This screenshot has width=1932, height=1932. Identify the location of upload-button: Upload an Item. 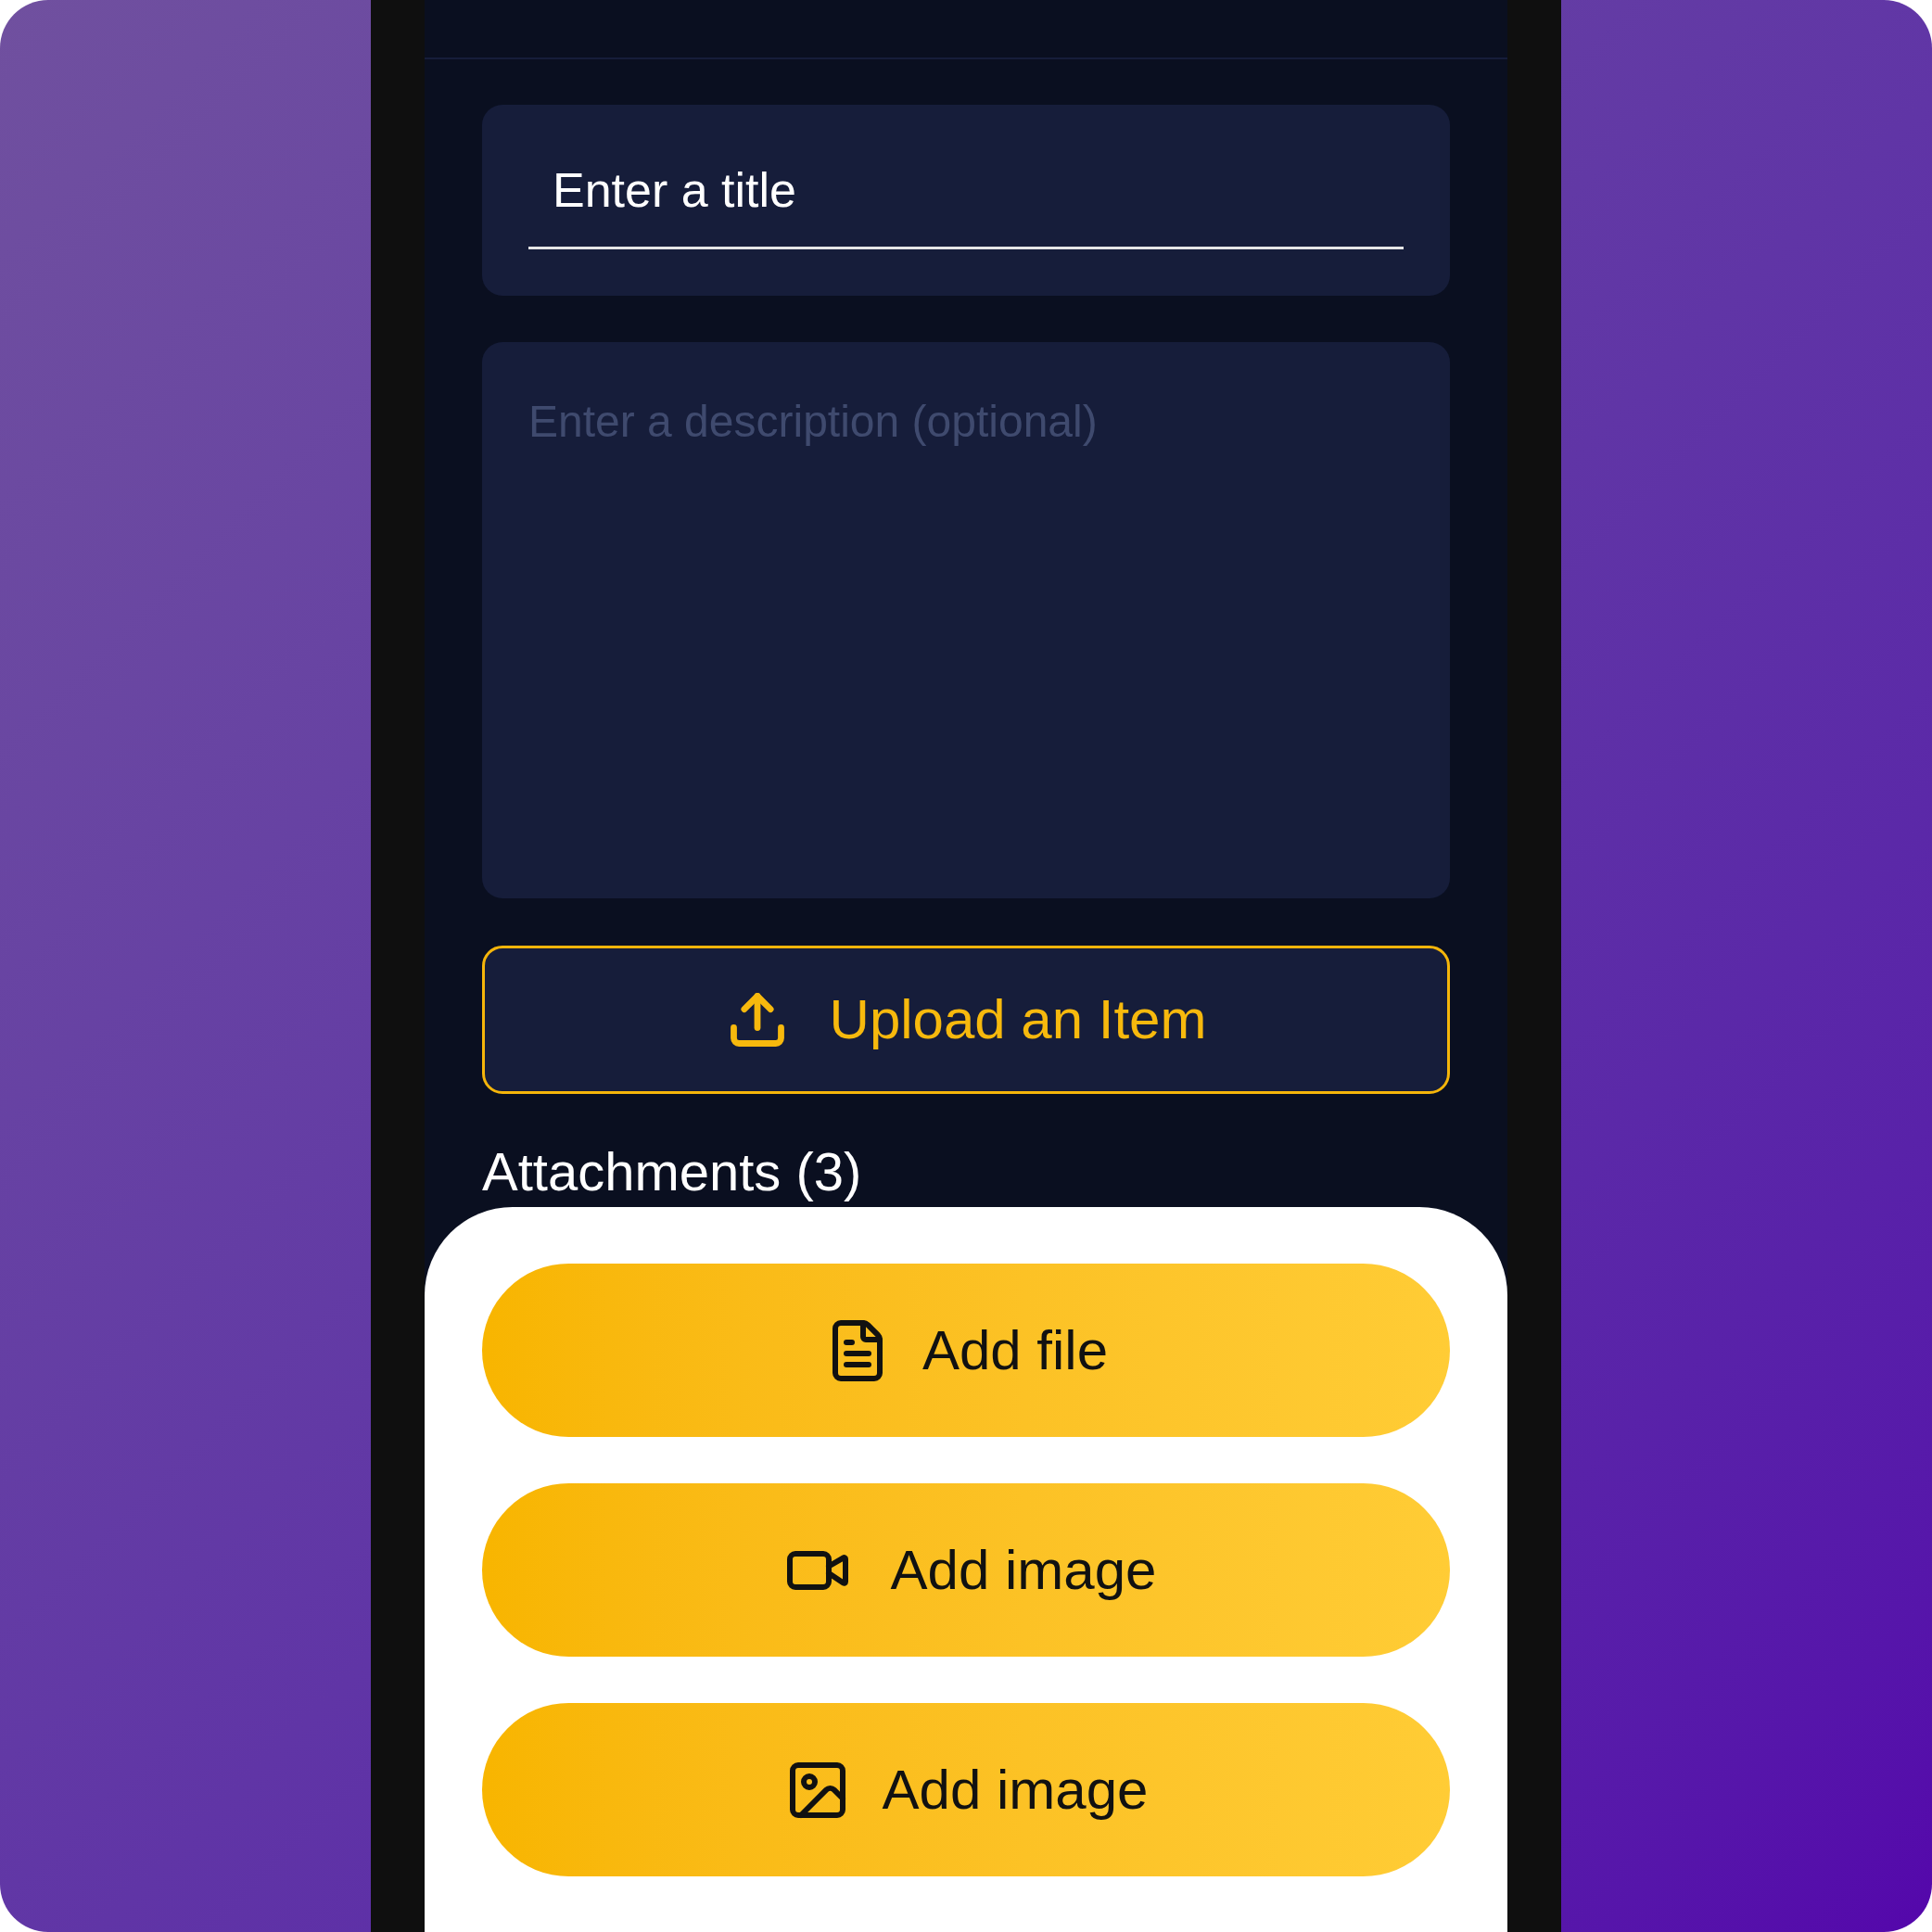
(966, 1020).